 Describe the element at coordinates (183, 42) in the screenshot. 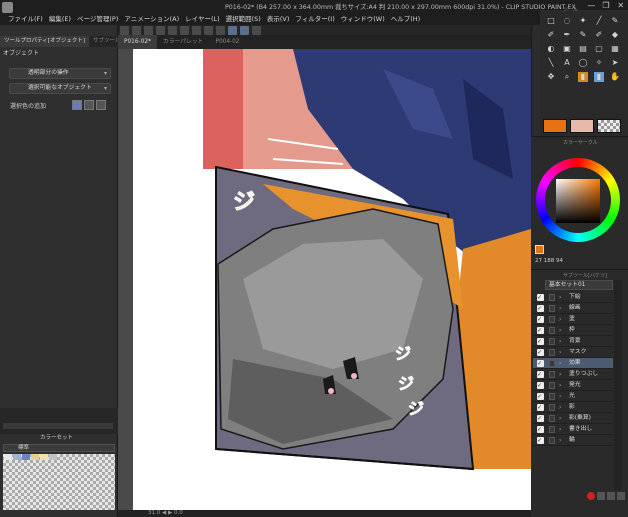

I see `tab-color-palette: カラーパレット` at that location.